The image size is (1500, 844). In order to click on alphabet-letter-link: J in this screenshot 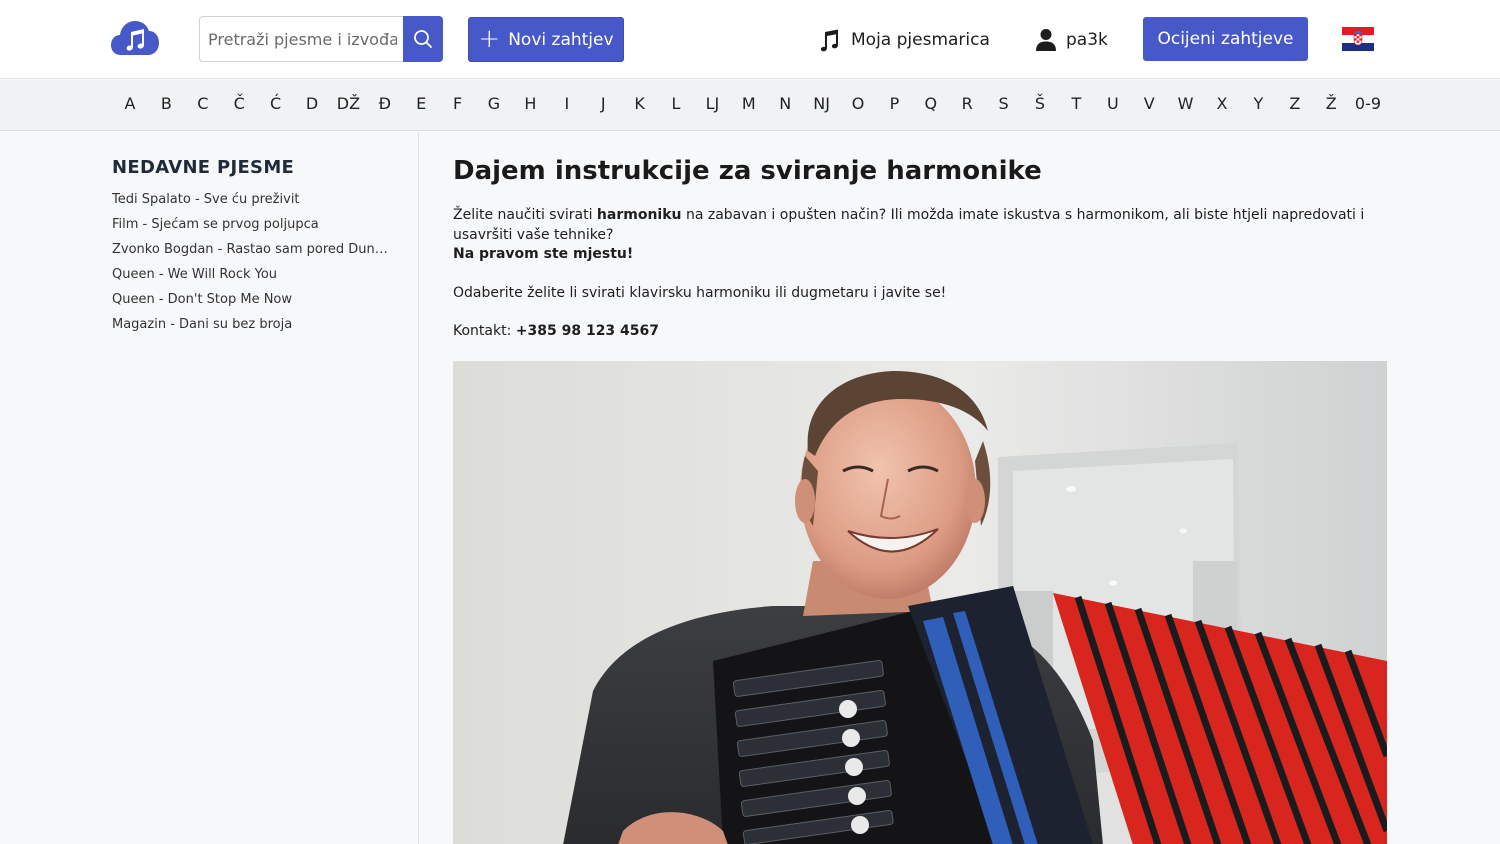, I will do `click(603, 103)`.